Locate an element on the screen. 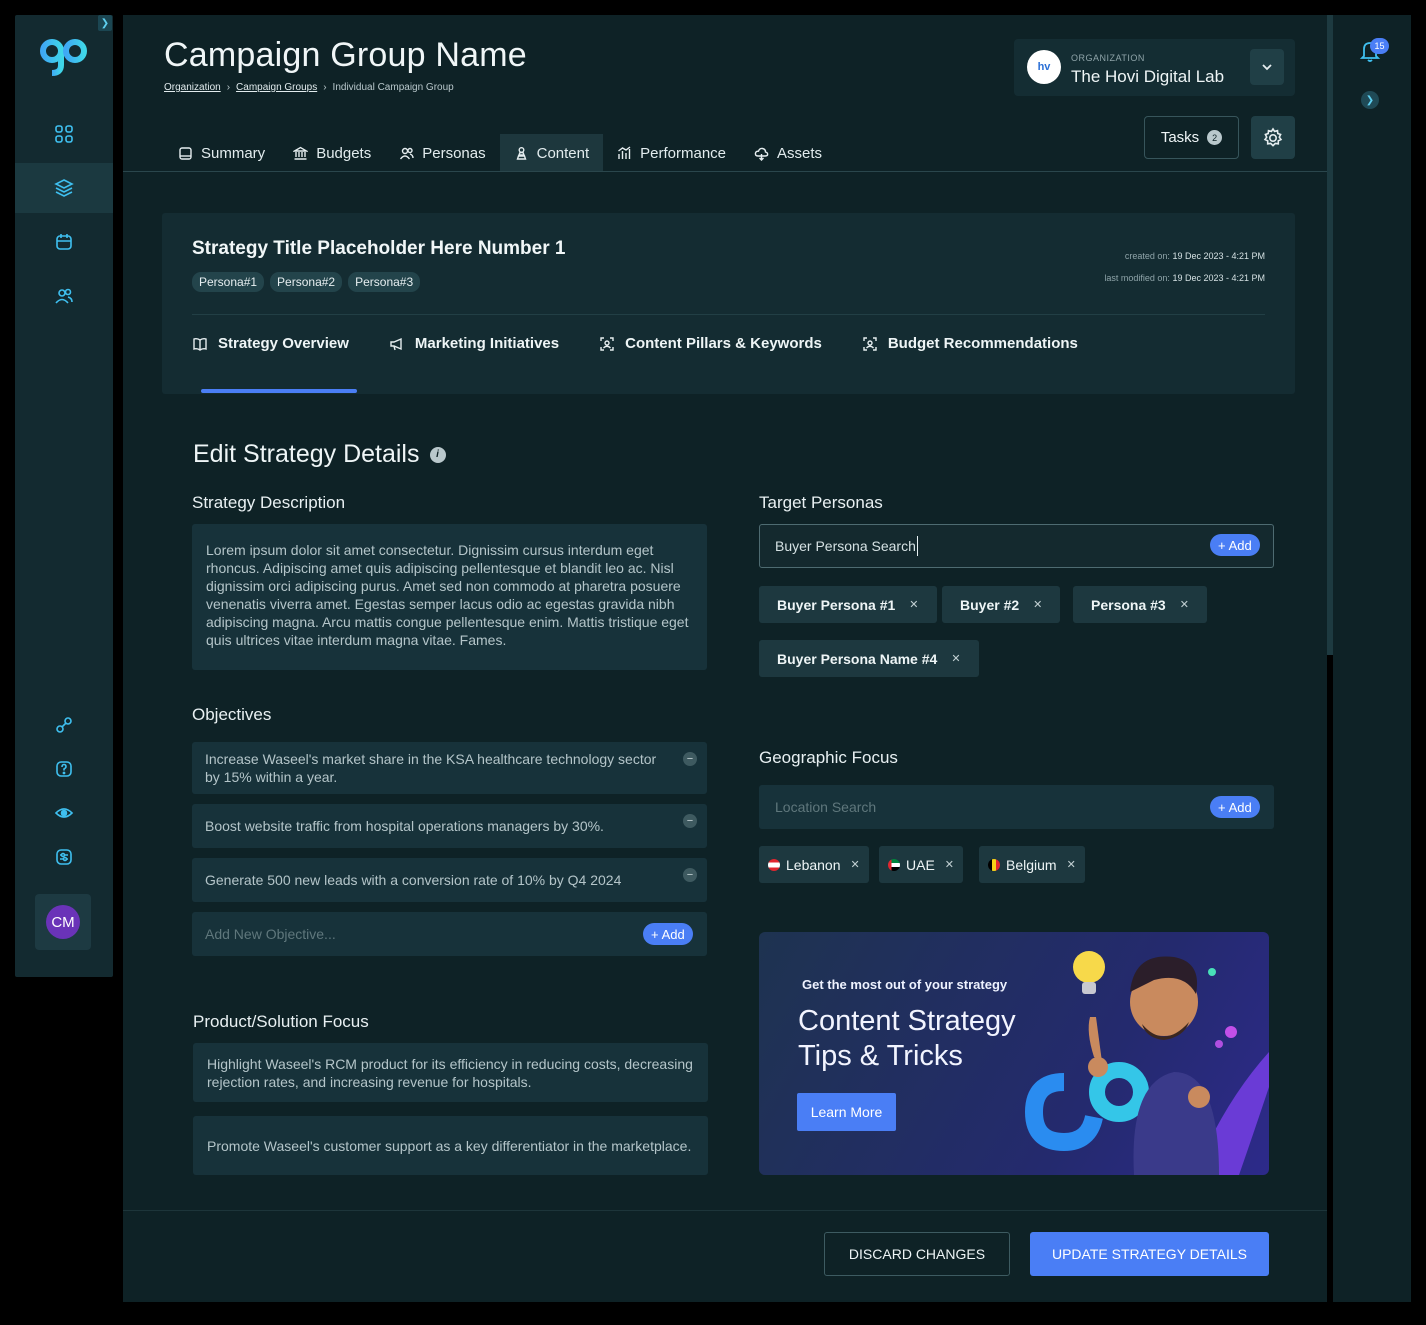  tab-label: Summary is located at coordinates (233, 153).